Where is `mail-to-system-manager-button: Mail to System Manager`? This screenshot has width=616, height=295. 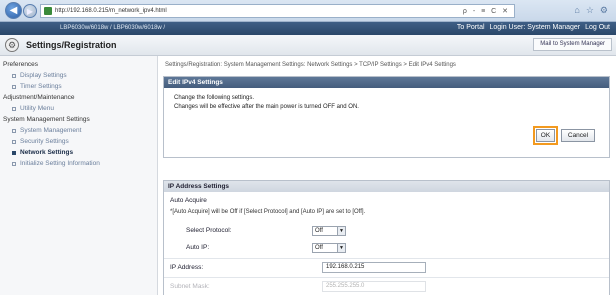 mail-to-system-manager-button: Mail to System Manager is located at coordinates (572, 44).